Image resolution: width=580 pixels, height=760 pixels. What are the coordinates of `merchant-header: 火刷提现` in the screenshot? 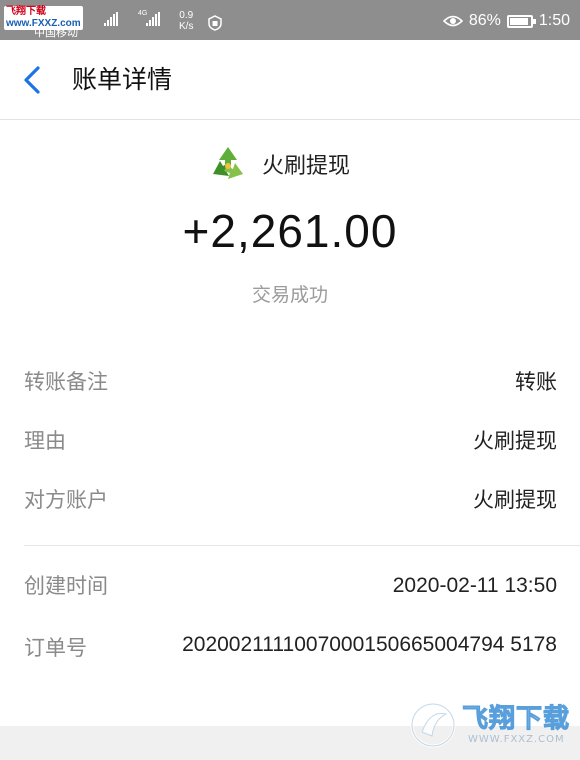 It's located at (279, 164).